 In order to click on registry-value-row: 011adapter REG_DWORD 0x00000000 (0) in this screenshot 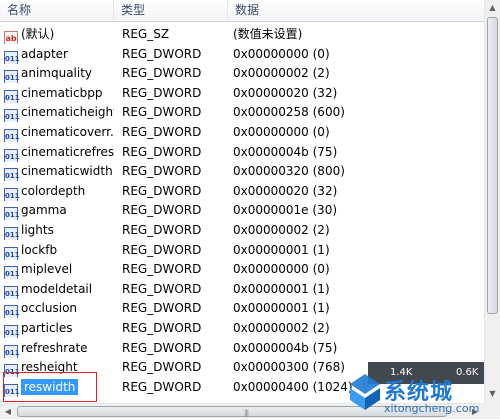, I will do `click(242, 54)`.